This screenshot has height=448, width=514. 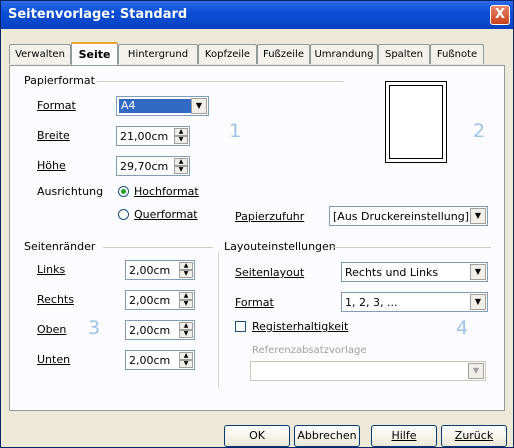 I want to click on marker-4: 4, so click(x=462, y=328).